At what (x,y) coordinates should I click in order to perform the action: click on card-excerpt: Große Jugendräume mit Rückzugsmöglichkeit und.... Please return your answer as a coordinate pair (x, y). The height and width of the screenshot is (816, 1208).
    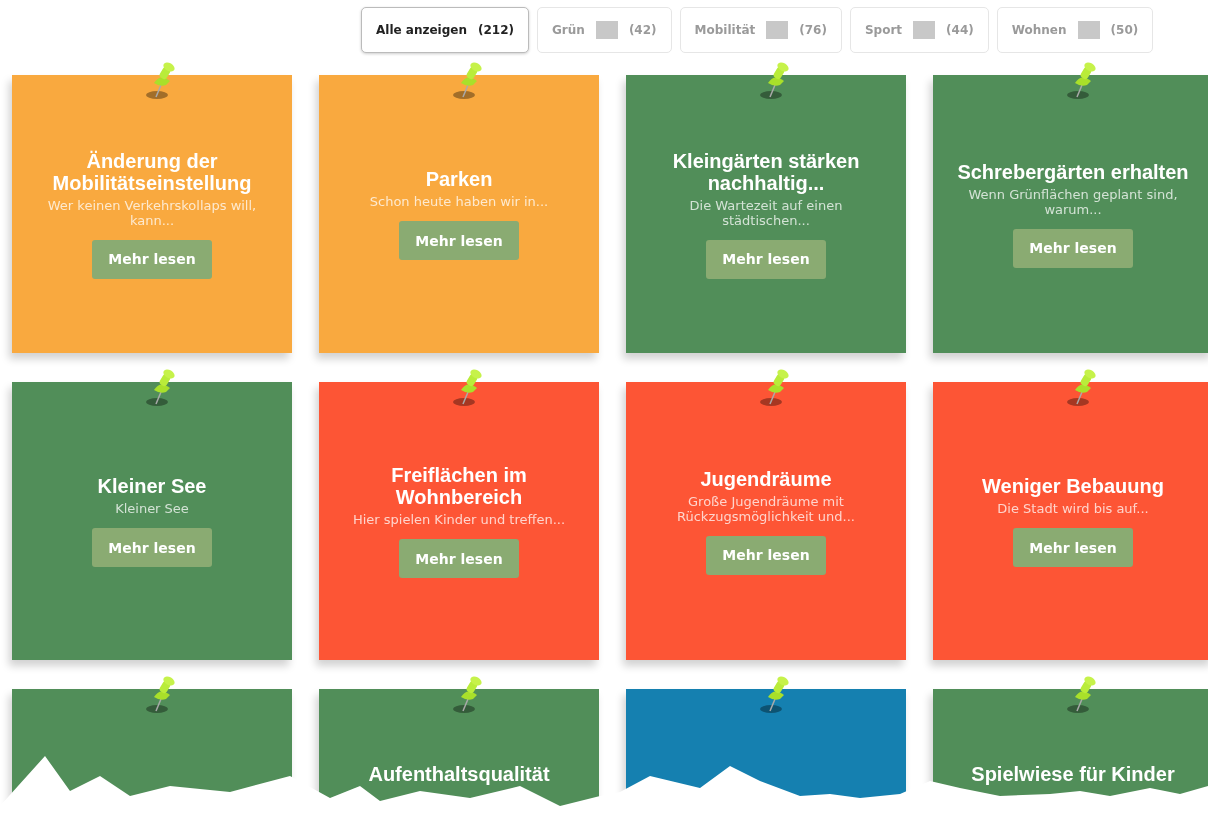
    Looking at the image, I should click on (766, 508).